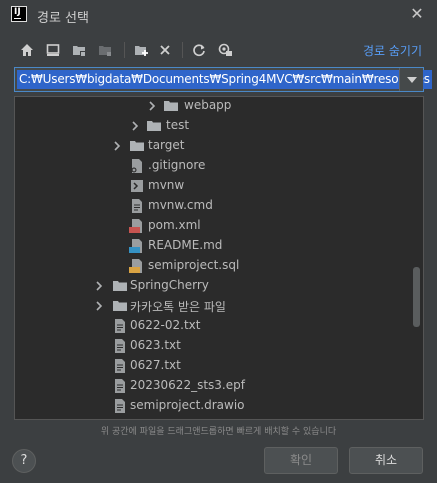 The height and width of the screenshot is (483, 437). What do you see at coordinates (208, 105) in the screenshot?
I see `tree-item-label: webapp` at bounding box center [208, 105].